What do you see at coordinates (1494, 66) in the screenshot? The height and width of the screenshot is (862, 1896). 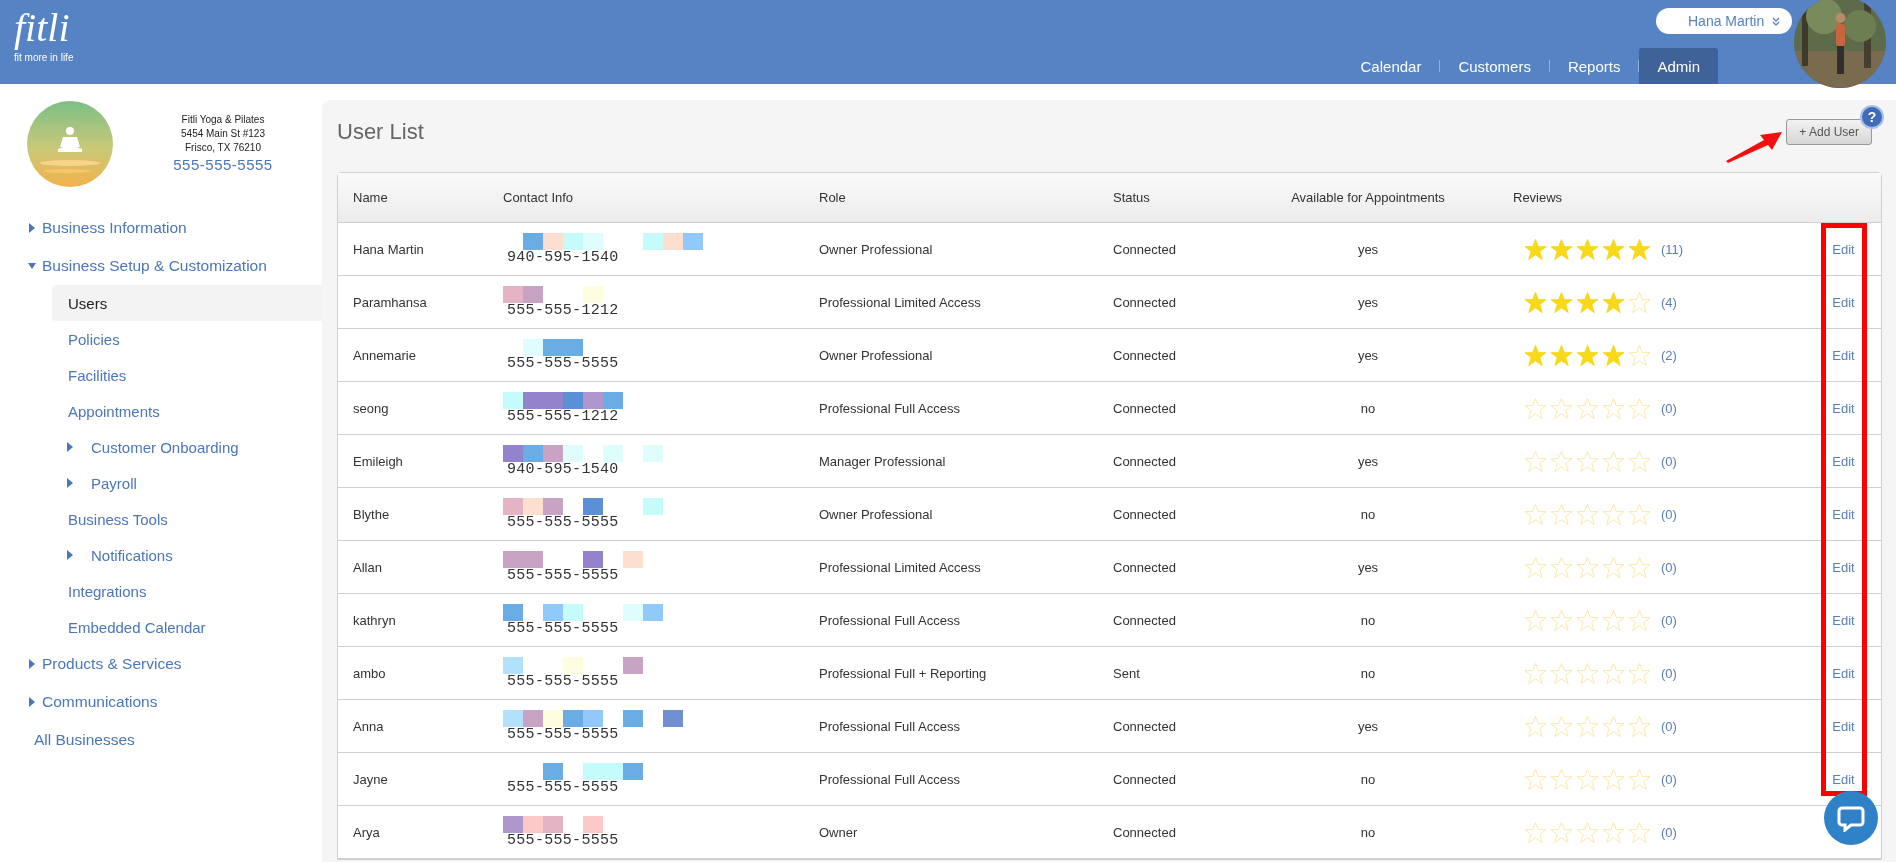 I see `nav-tab: Customers` at bounding box center [1494, 66].